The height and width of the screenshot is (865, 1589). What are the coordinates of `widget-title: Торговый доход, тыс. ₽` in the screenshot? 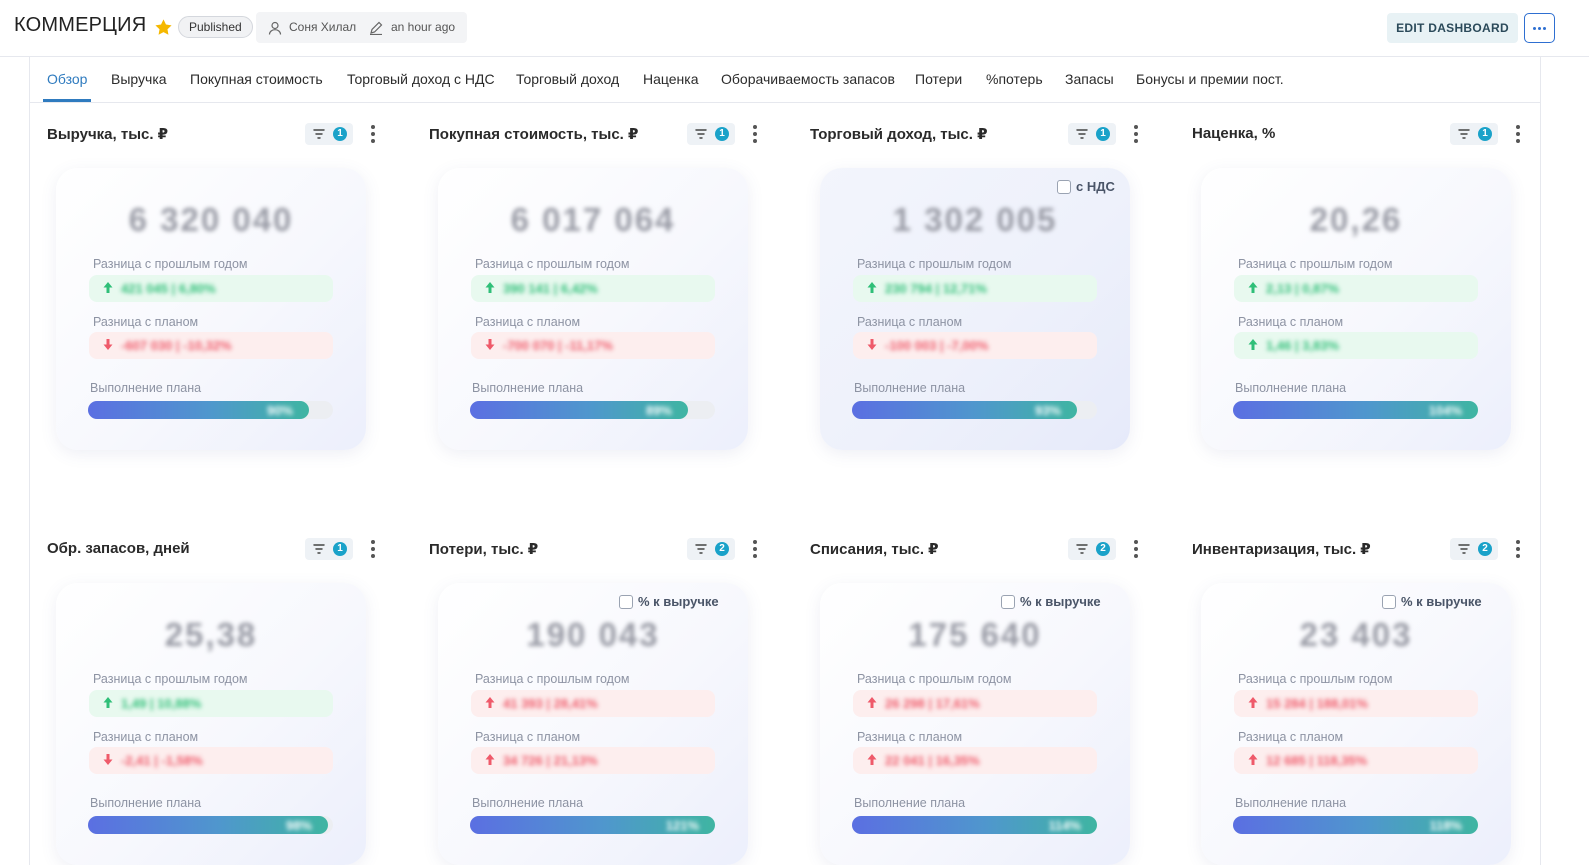 It's located at (899, 134).